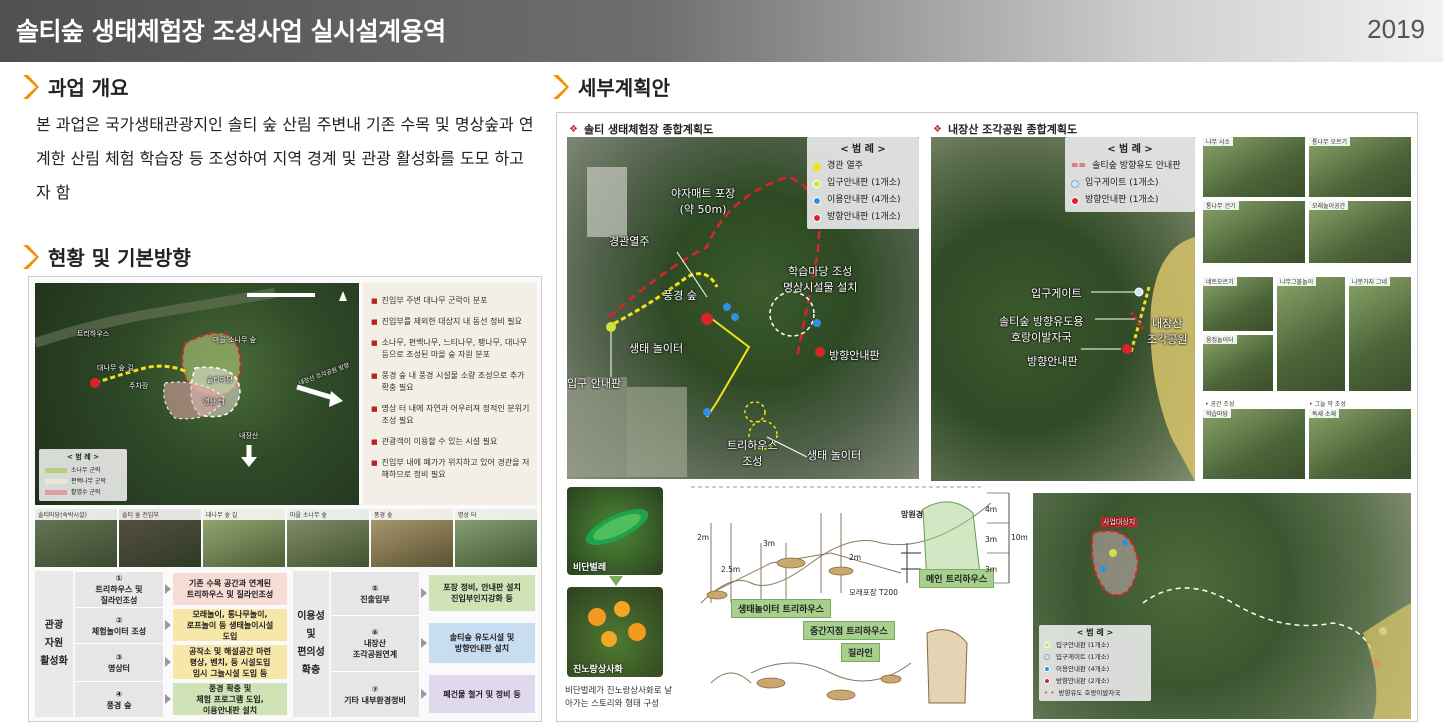  Describe the element at coordinates (230, 699) in the screenshot. I see `flow-result: 풍경 확충 및 체험 프로그램 도입, 이용안내판 설치` at that location.